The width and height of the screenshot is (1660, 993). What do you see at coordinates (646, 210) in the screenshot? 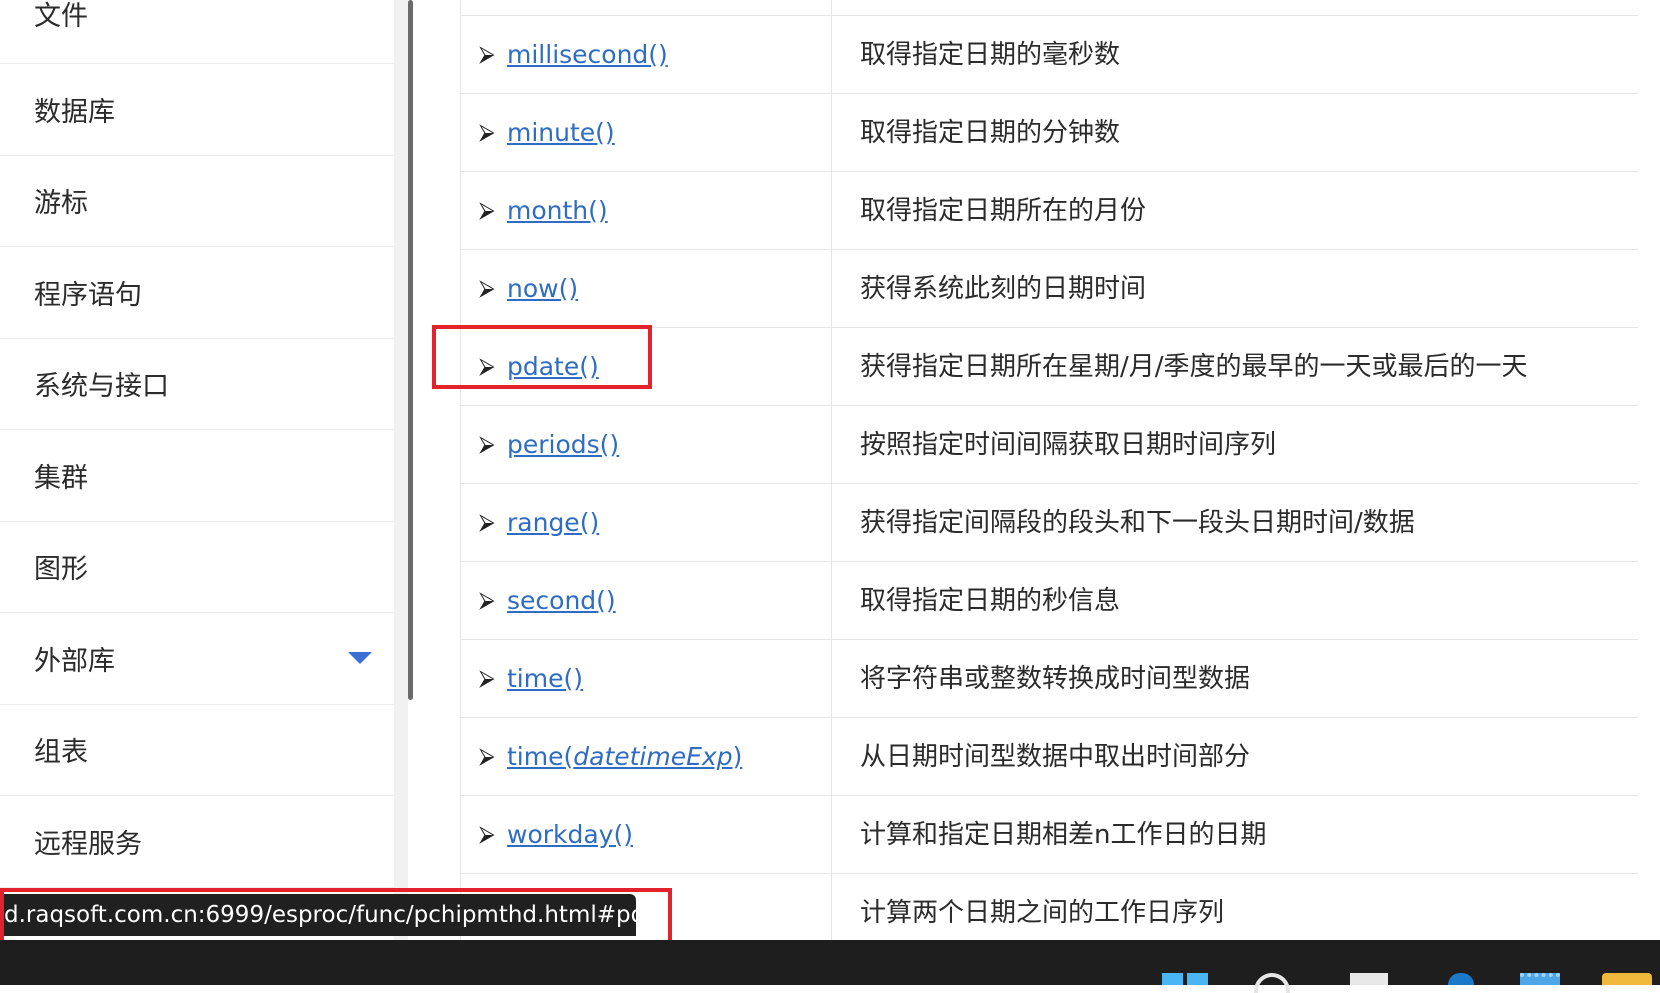
I see `table-cell: ⮚ month()` at bounding box center [646, 210].